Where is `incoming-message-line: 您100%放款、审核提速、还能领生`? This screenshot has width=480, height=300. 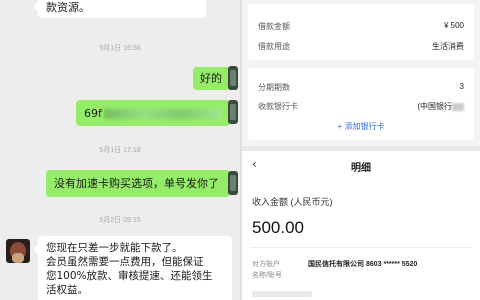 incoming-message-line: 您100%放款、审核提速、还能领生 is located at coordinates (129, 276).